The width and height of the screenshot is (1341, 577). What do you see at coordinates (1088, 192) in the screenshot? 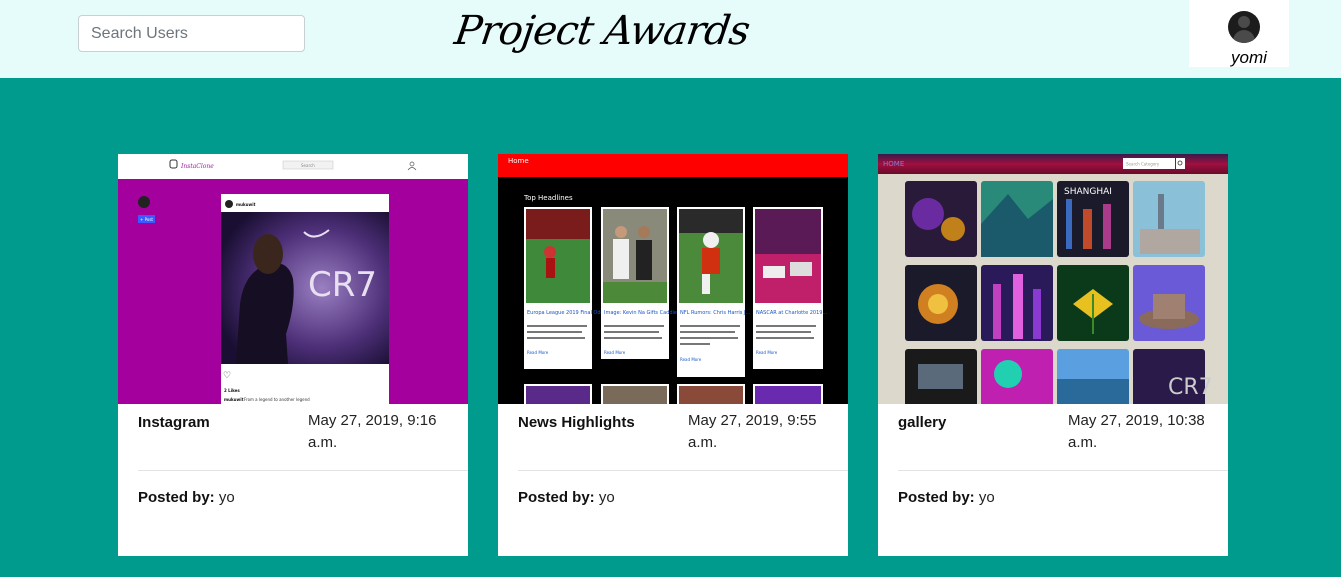
I see `gallery-tile-label: SHANGHAI` at bounding box center [1088, 192].